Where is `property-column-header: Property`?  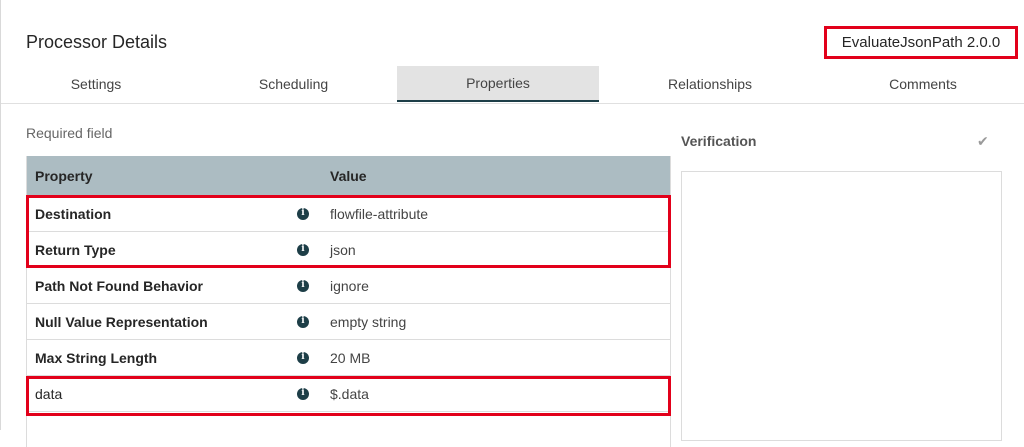 property-column-header: Property is located at coordinates (64, 176).